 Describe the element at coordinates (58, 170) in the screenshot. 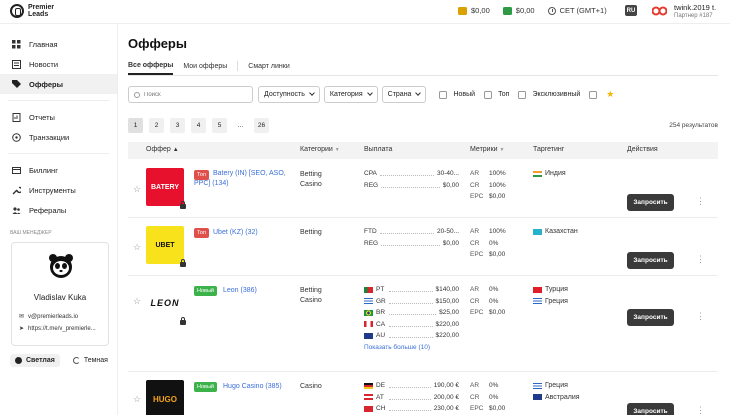

I see `sidebar-item-billing: Биллинг` at that location.